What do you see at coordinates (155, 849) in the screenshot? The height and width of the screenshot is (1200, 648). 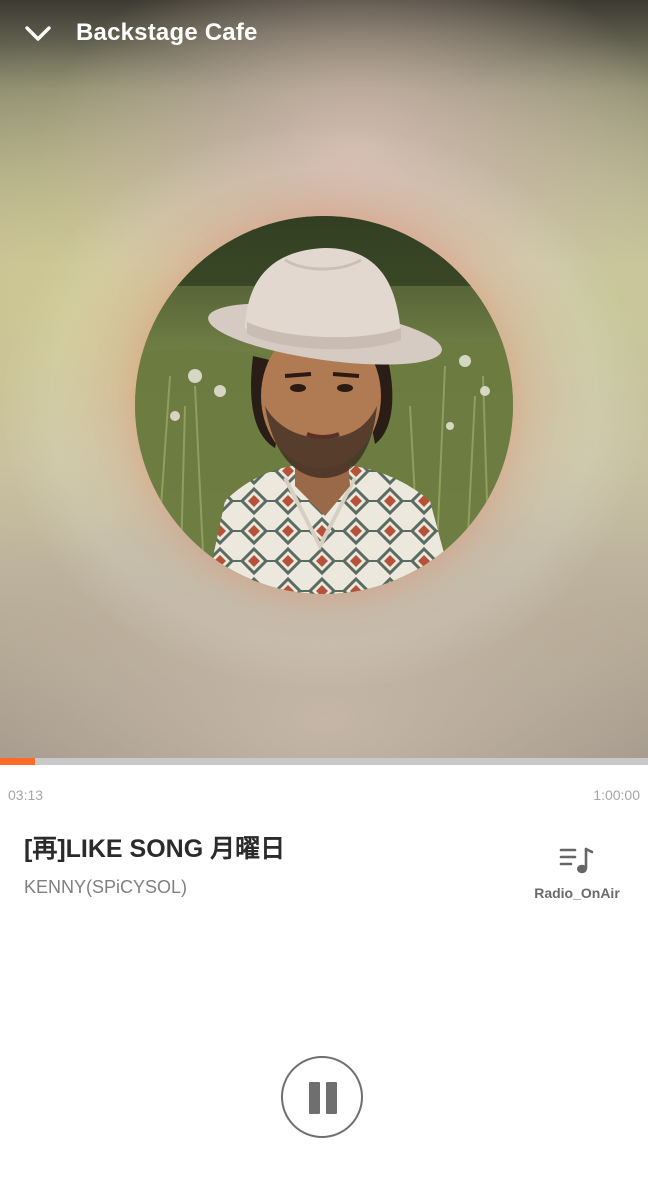 I see `track-title: [再]LIKE SONG 月曜日` at bounding box center [155, 849].